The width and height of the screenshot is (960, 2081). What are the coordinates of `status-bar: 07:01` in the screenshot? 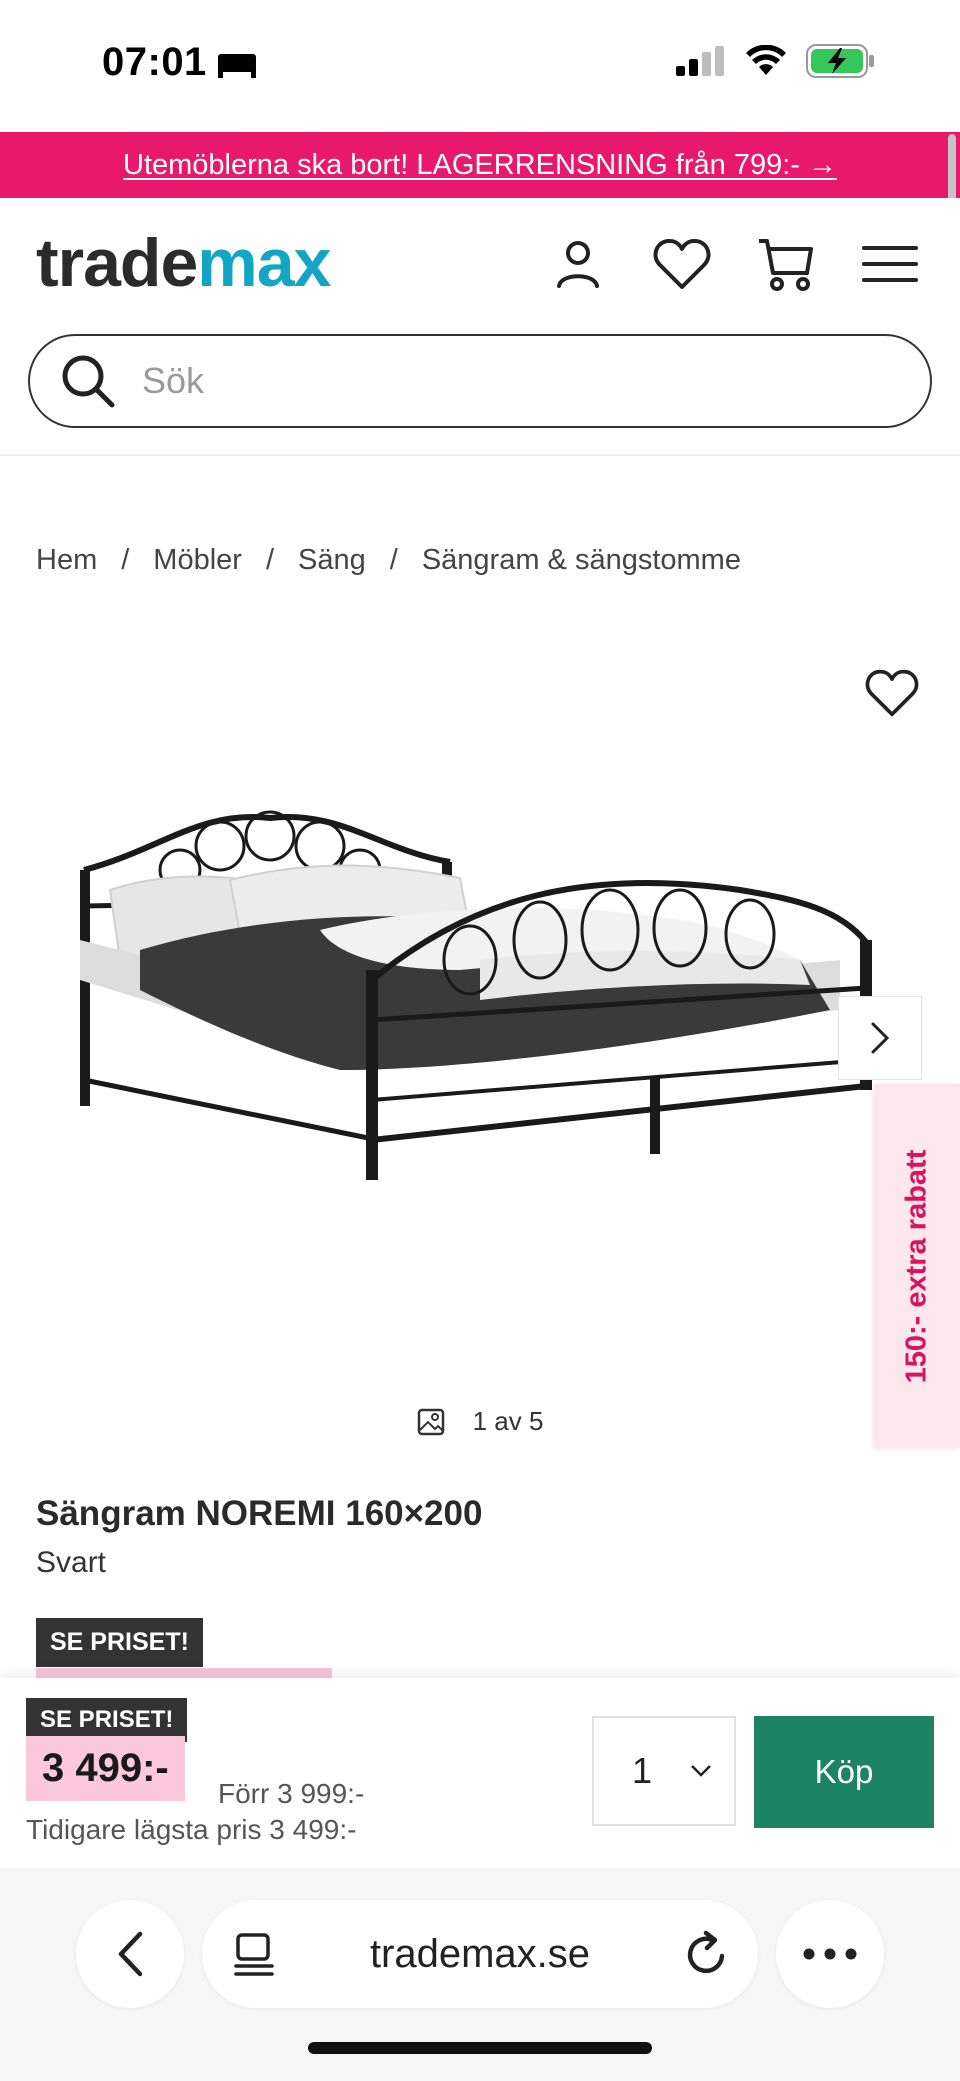 It's located at (480, 66).